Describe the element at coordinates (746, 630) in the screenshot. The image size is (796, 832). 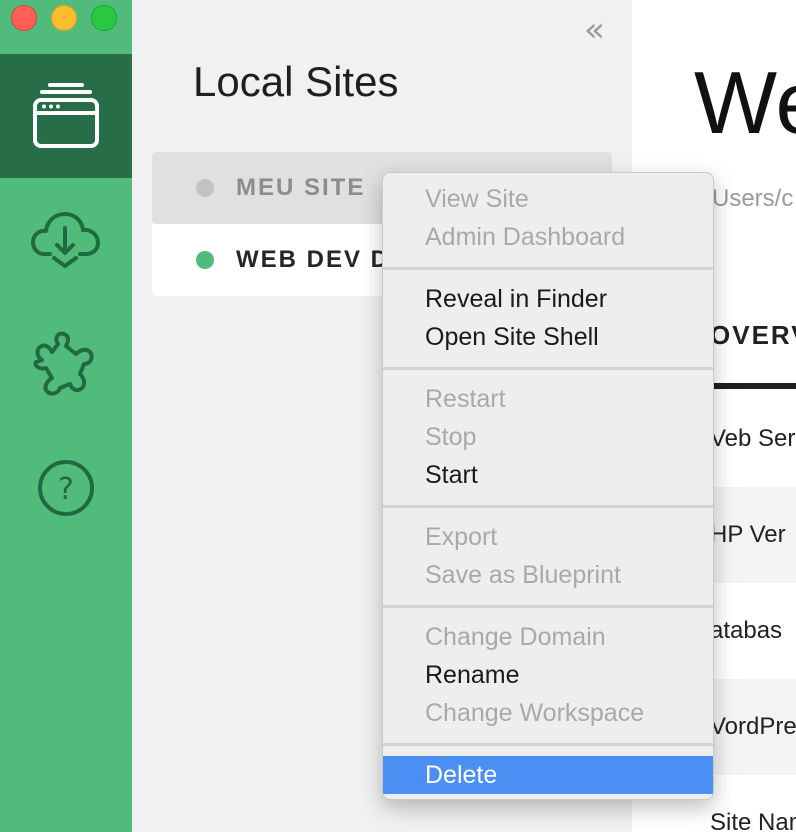
I see `overview-row-label: atabas` at that location.